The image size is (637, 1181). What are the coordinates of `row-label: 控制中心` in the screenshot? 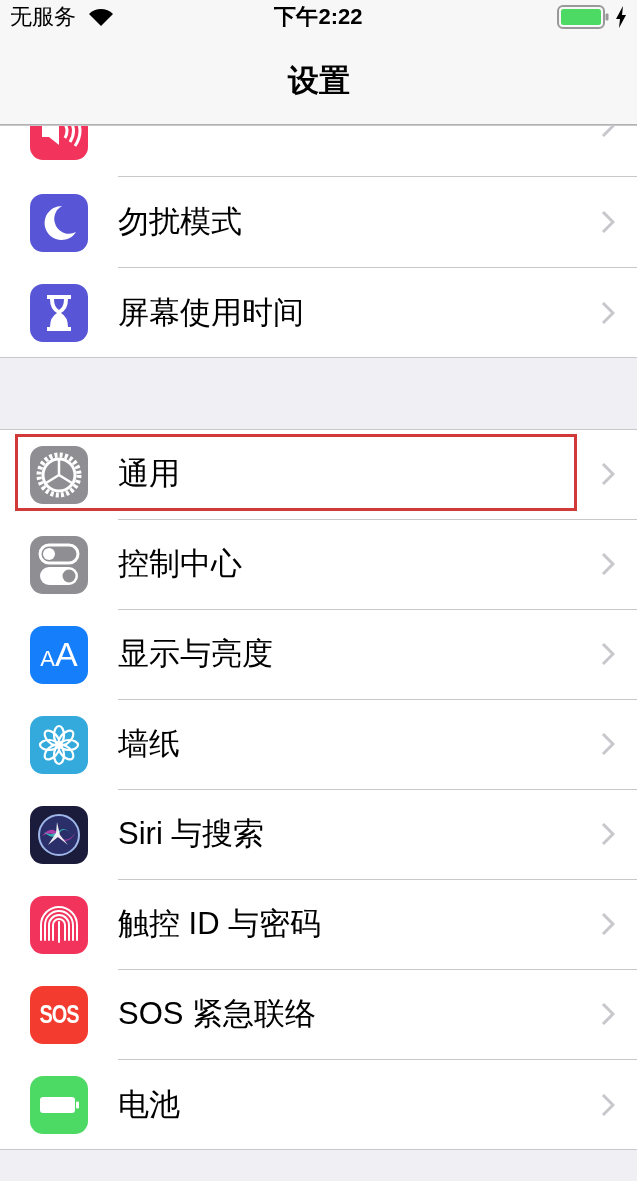 It's located at (180, 564).